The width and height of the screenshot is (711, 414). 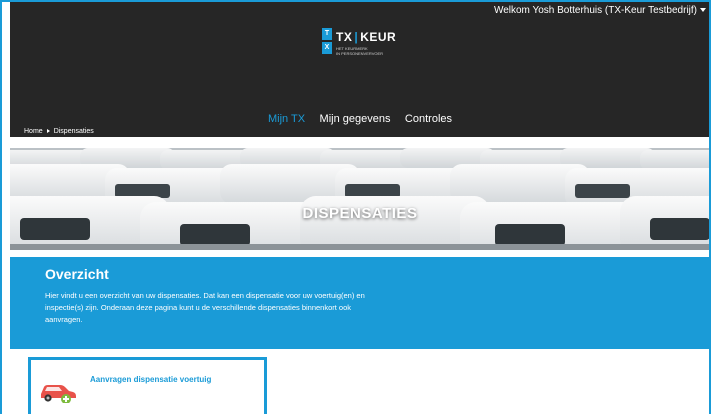 What do you see at coordinates (360, 53) in the screenshot?
I see `logo-tagline-2: IN PERSONENVERVOER` at bounding box center [360, 53].